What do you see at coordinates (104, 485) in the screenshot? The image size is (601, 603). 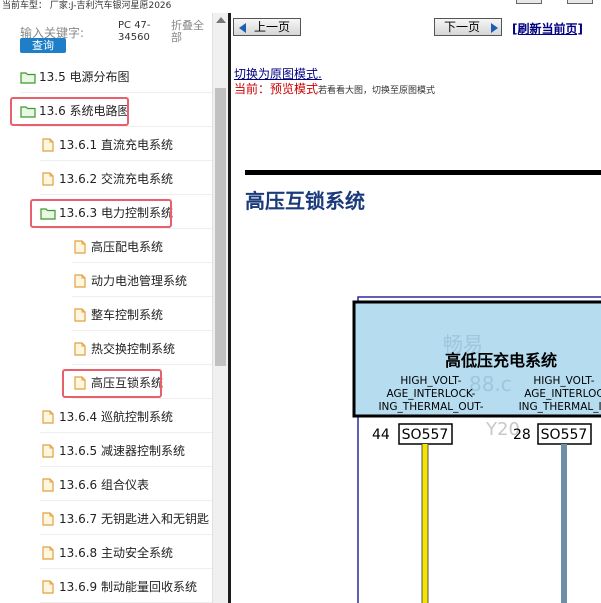 I see `tree-item-label: 13.6.6 组合仪表` at bounding box center [104, 485].